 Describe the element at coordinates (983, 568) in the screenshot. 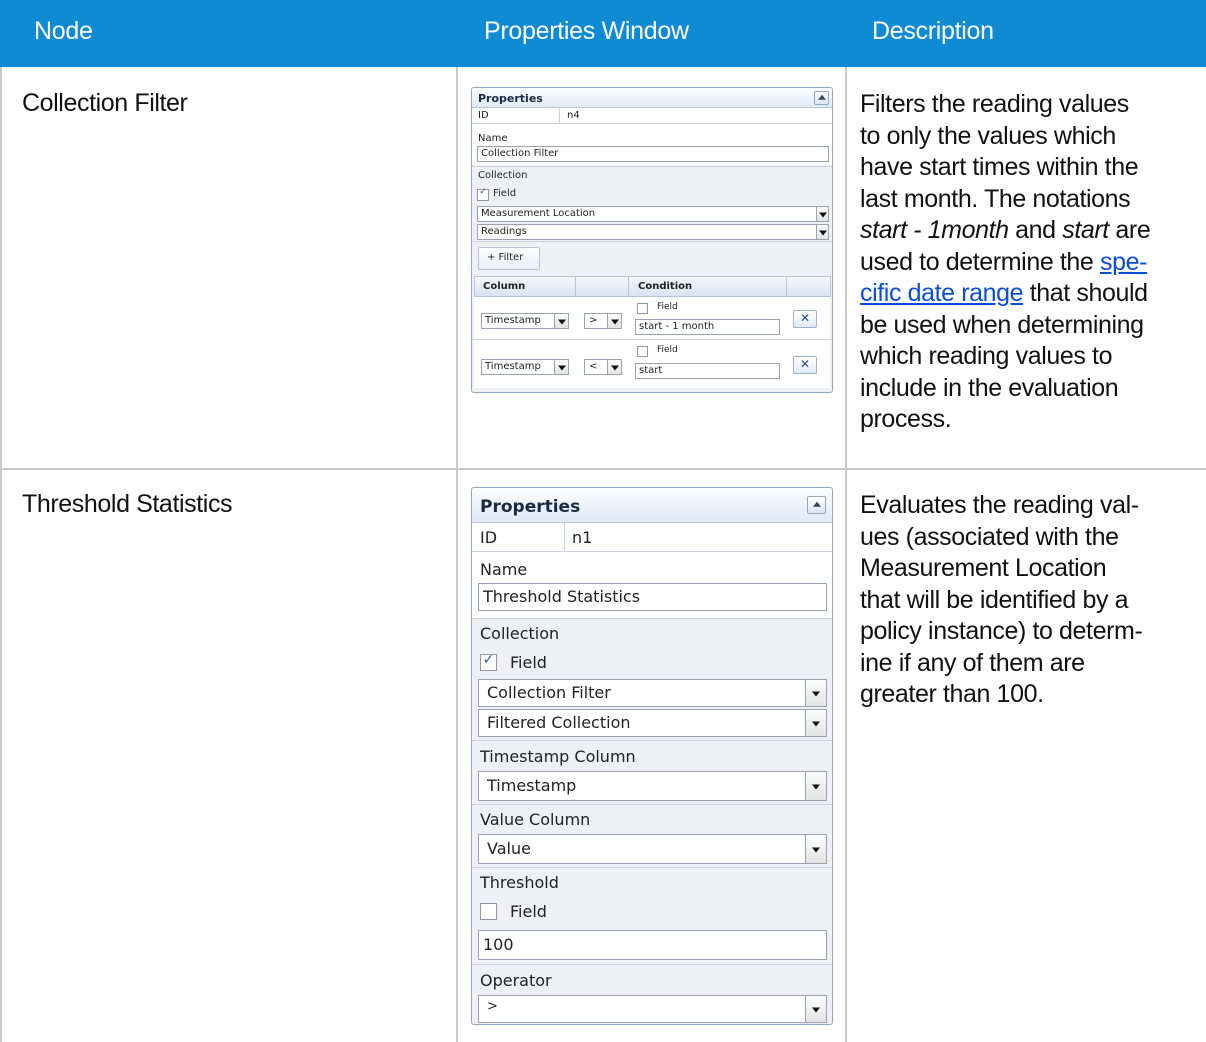

I see `desc-line: Measurement Location` at that location.